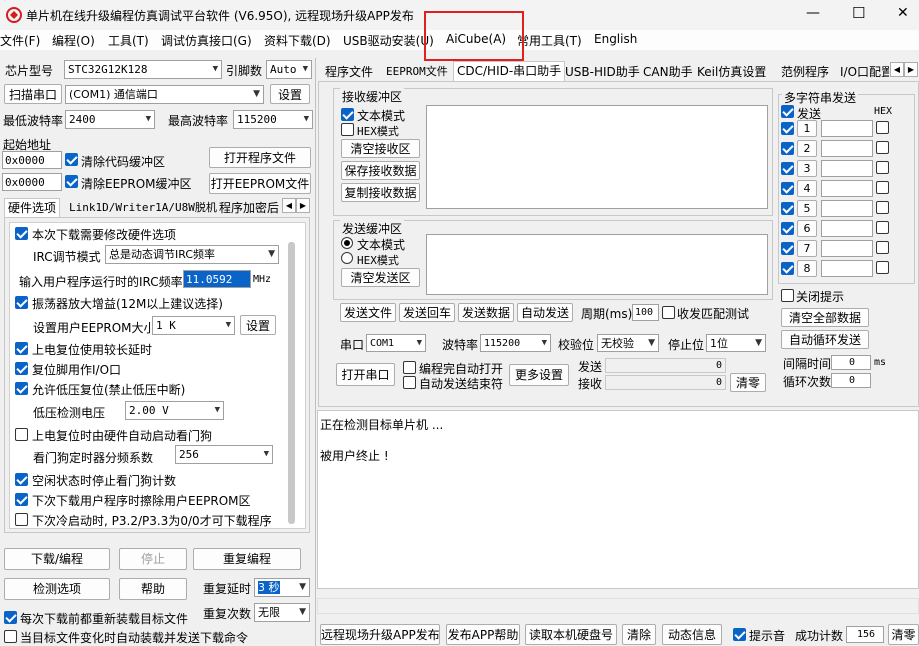 This screenshot has height=646, width=919. I want to click on clear-code-checkbox, so click(71, 159).